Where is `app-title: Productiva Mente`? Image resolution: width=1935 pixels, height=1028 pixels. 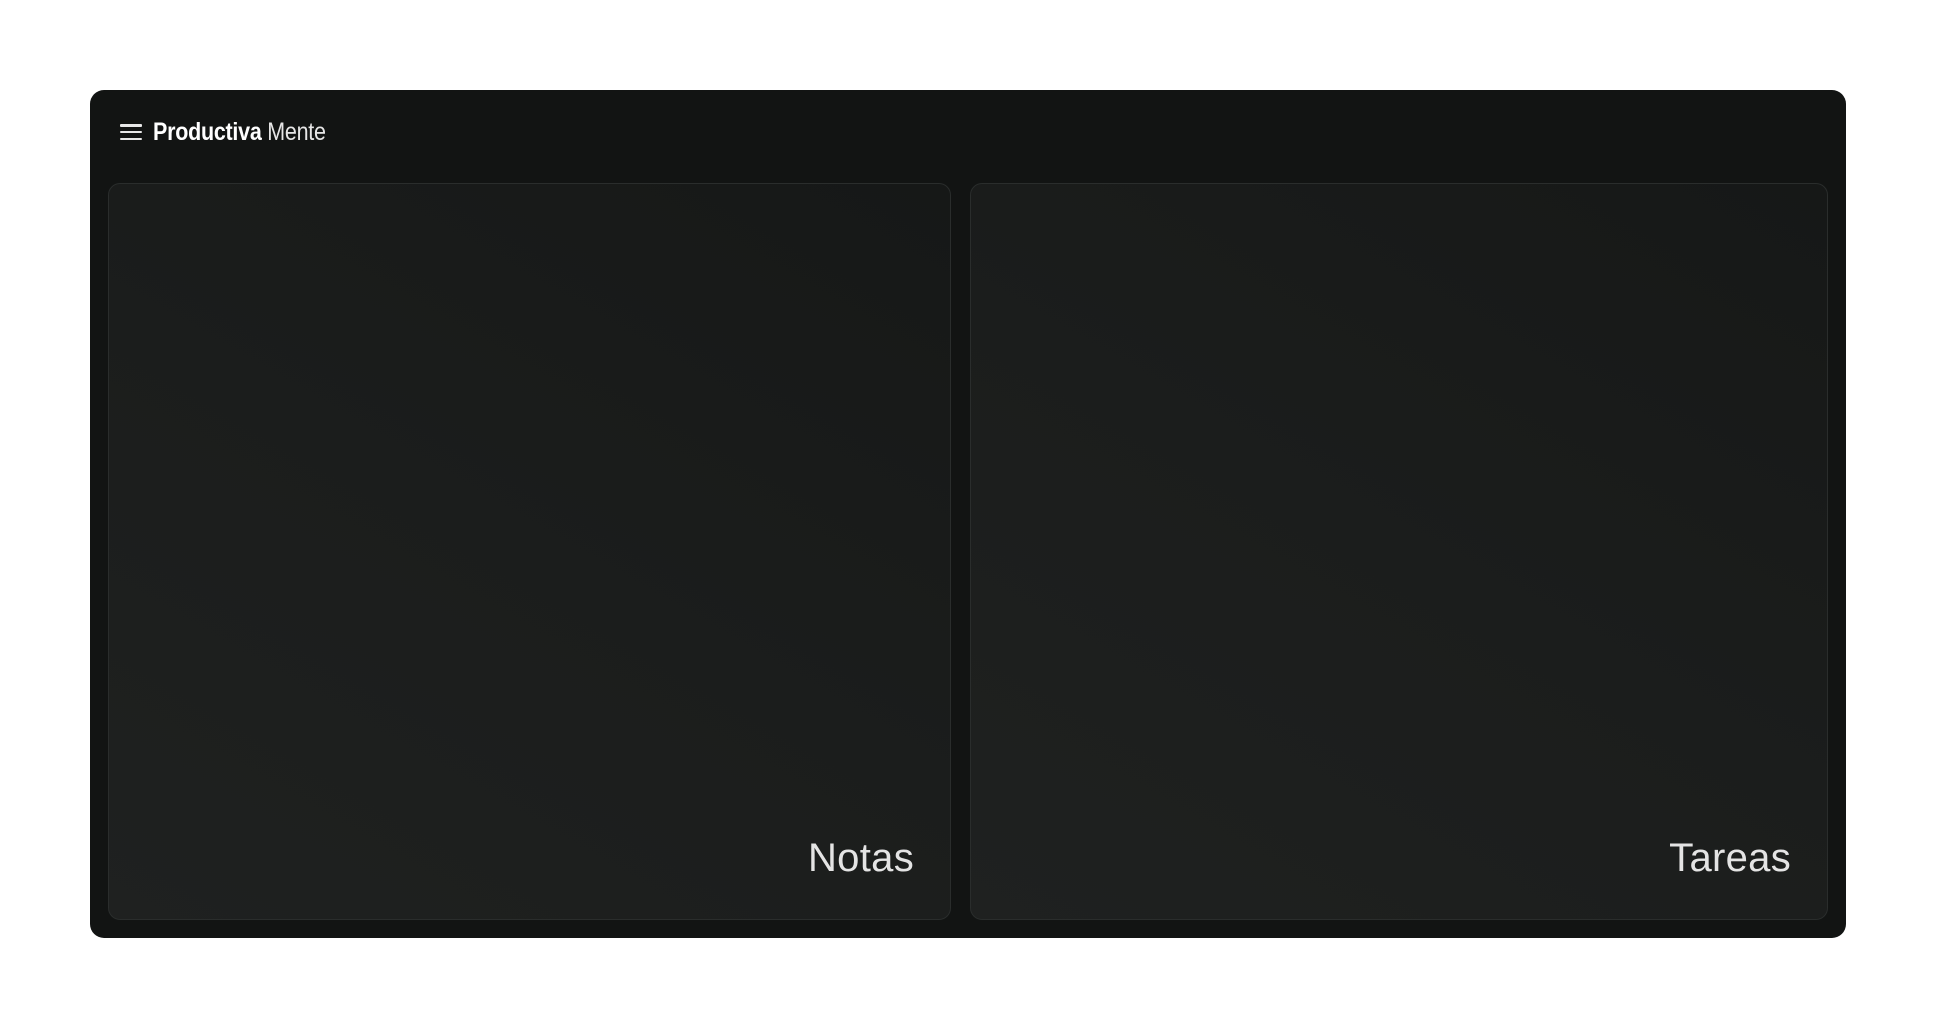
app-title: Productiva Mente is located at coordinates (239, 132).